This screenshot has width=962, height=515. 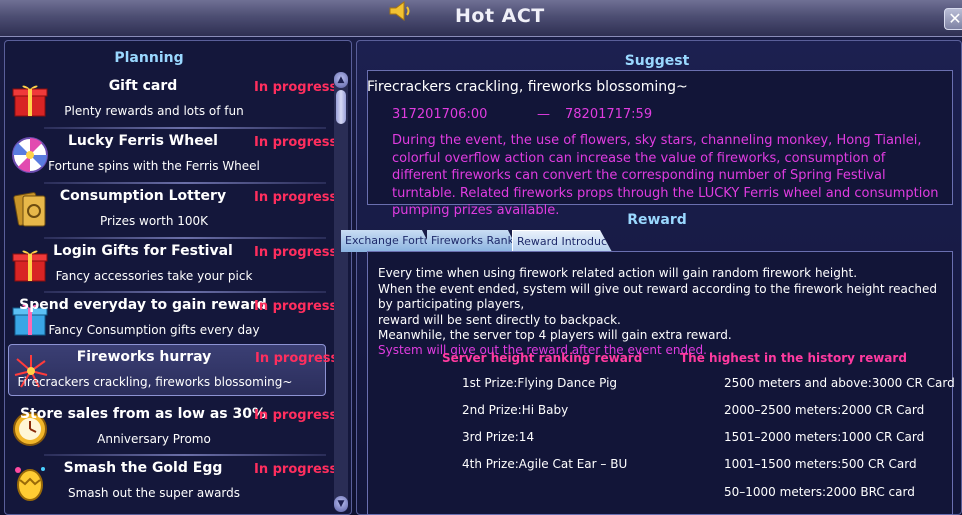 What do you see at coordinates (341, 80) in the screenshot?
I see `scroll-up-button: ▲` at bounding box center [341, 80].